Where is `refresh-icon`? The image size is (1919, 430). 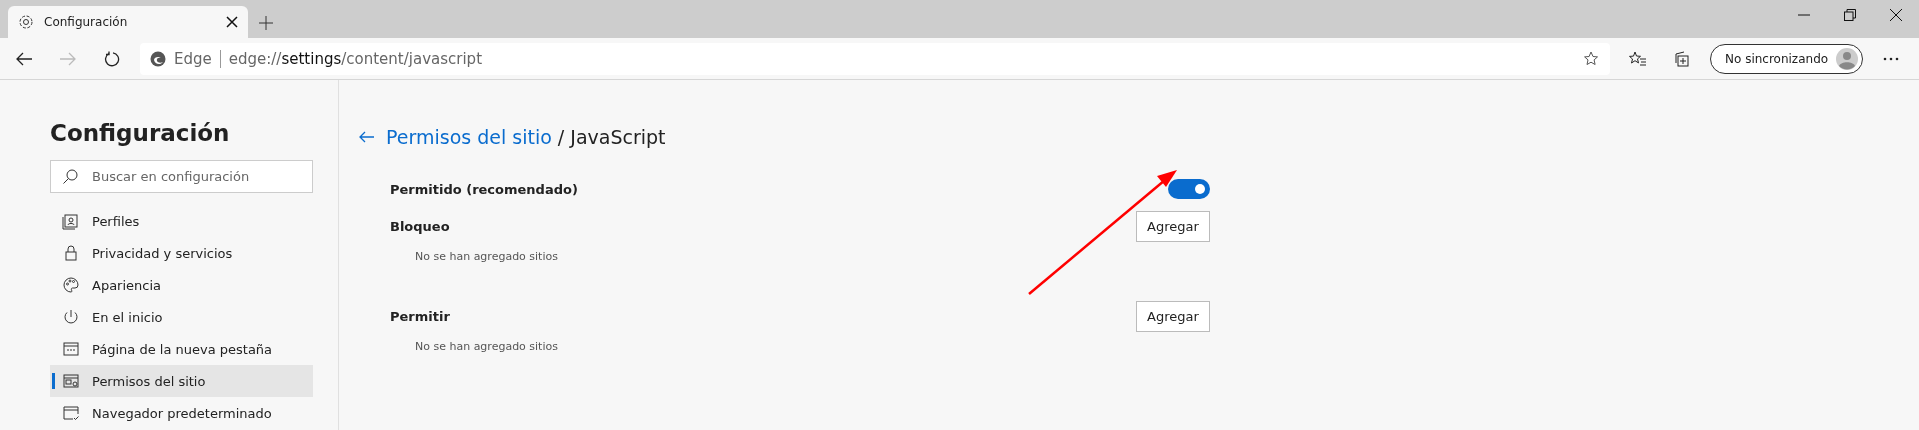 refresh-icon is located at coordinates (112, 58).